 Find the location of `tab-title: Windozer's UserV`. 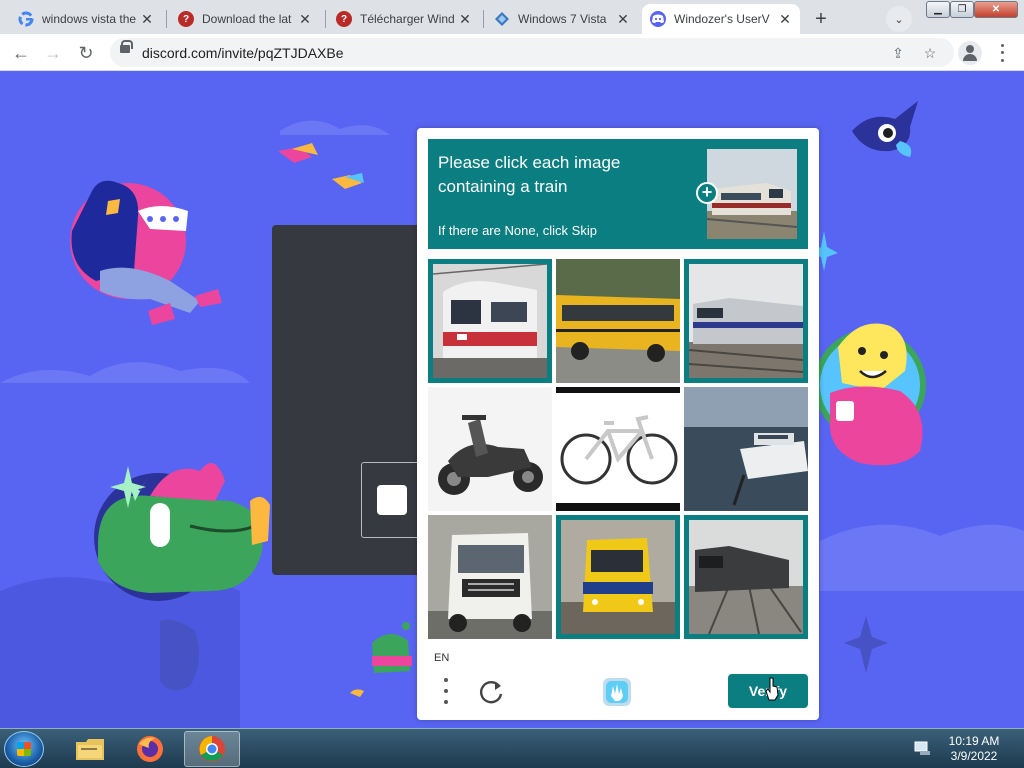

tab-title: Windozer's UserV is located at coordinates (722, 19).